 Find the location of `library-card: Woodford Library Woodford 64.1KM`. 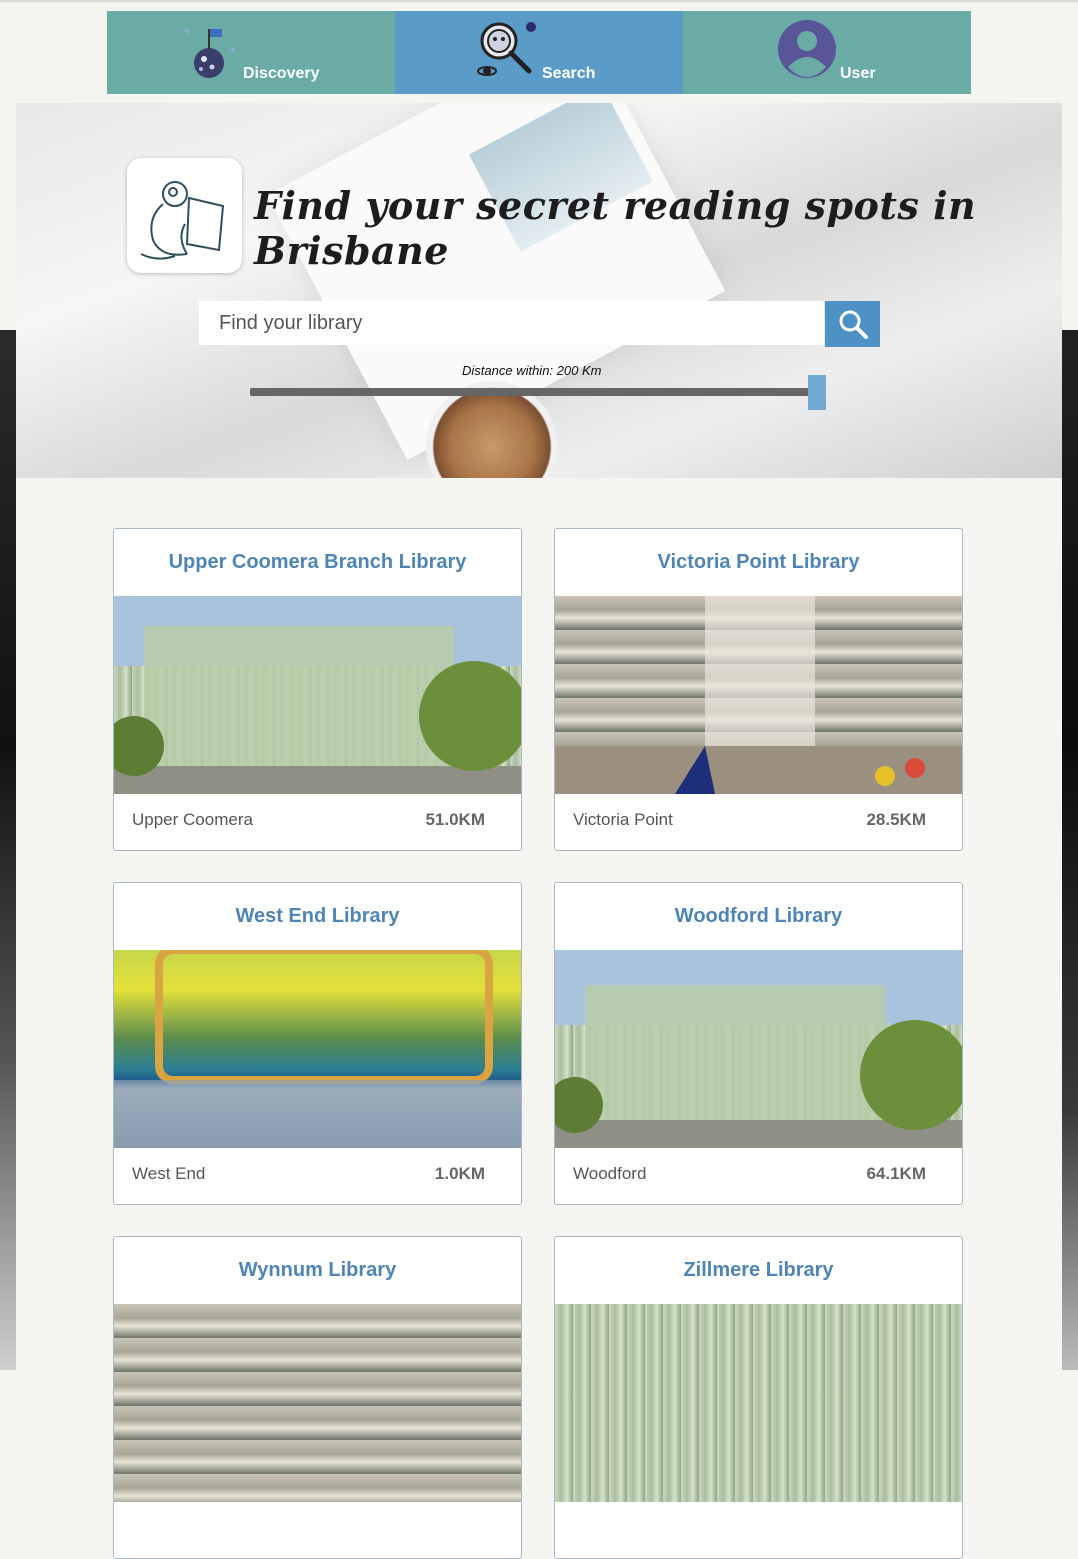

library-card: Woodford Library Woodford 64.1KM is located at coordinates (758, 1043).